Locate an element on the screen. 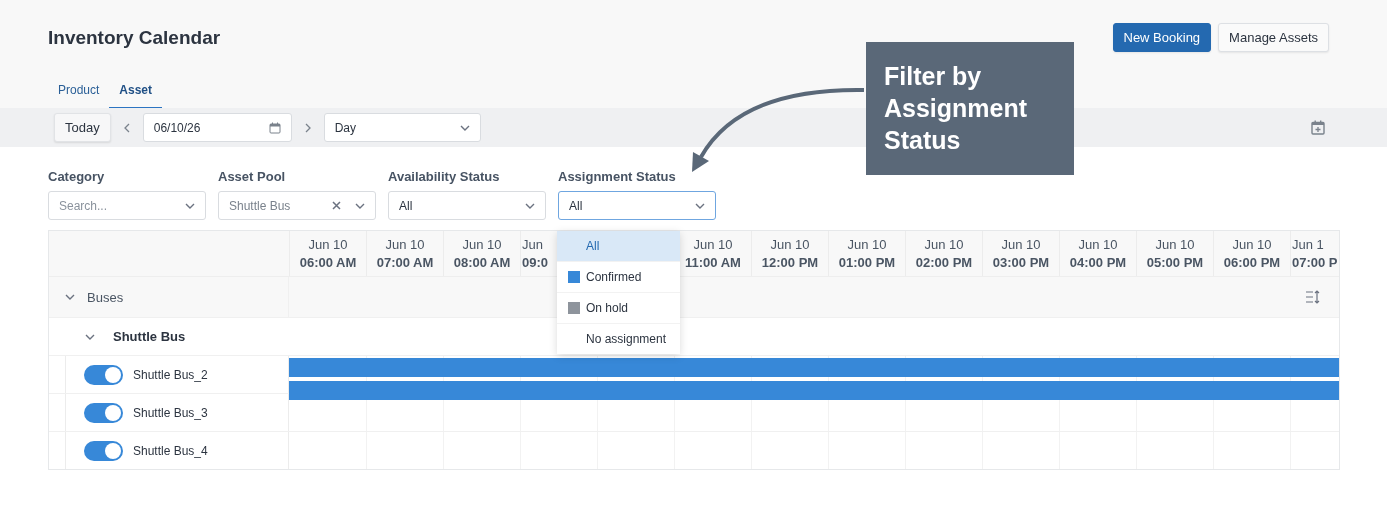  column-date: Jun is located at coordinates (532, 244).